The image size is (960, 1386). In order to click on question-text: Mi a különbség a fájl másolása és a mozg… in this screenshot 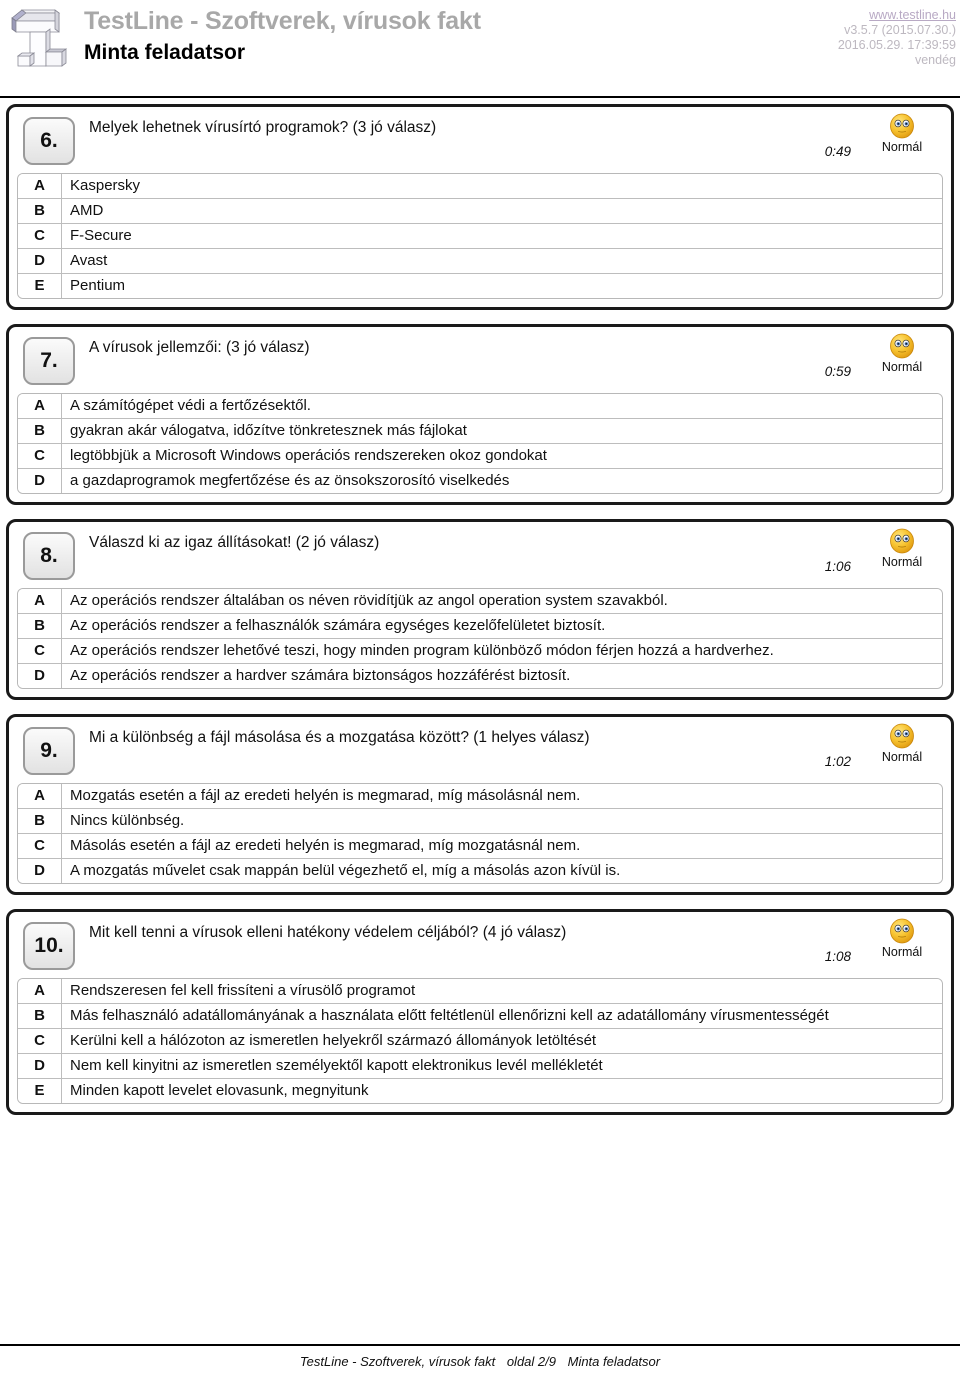, I will do `click(339, 737)`.